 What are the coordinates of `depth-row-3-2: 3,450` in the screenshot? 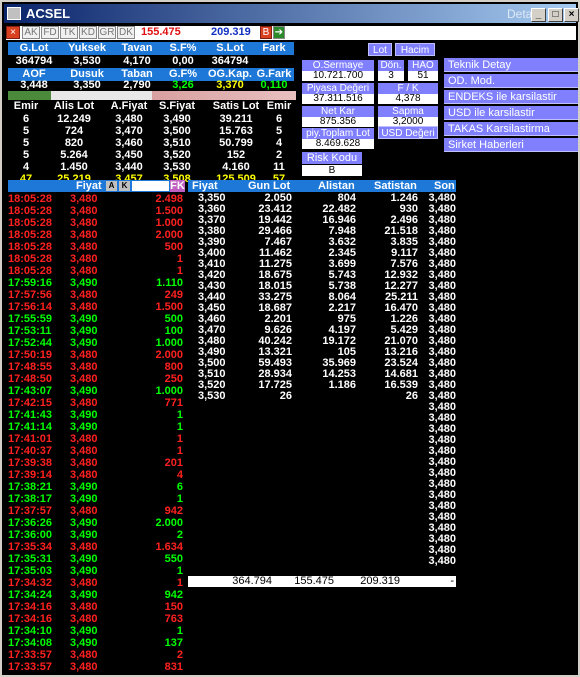 It's located at (129, 155).